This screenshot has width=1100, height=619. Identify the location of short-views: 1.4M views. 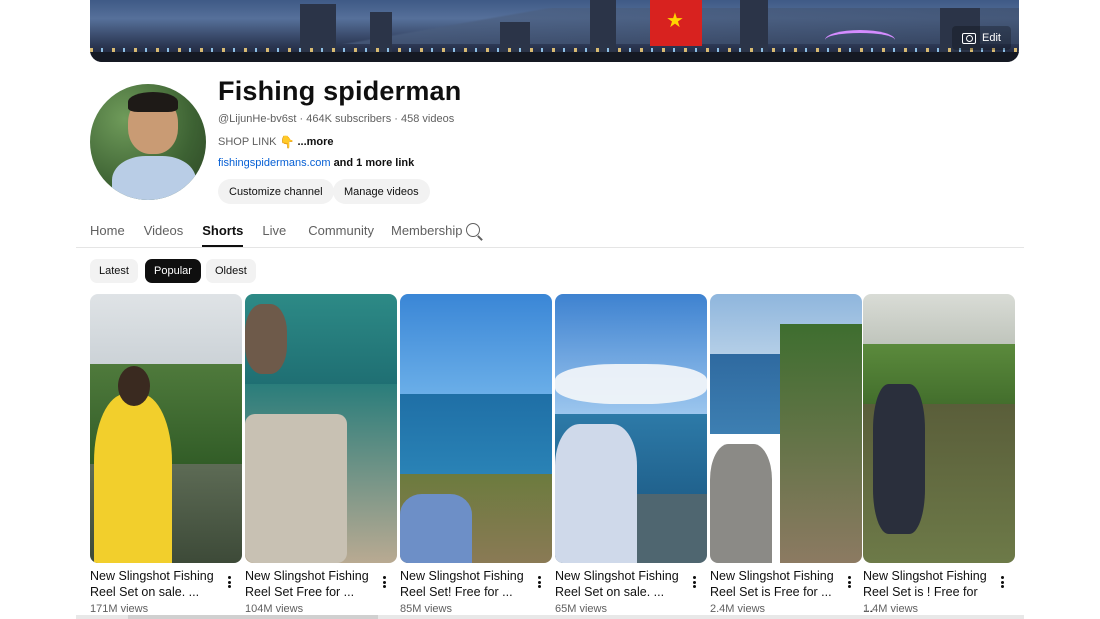
(891, 609).